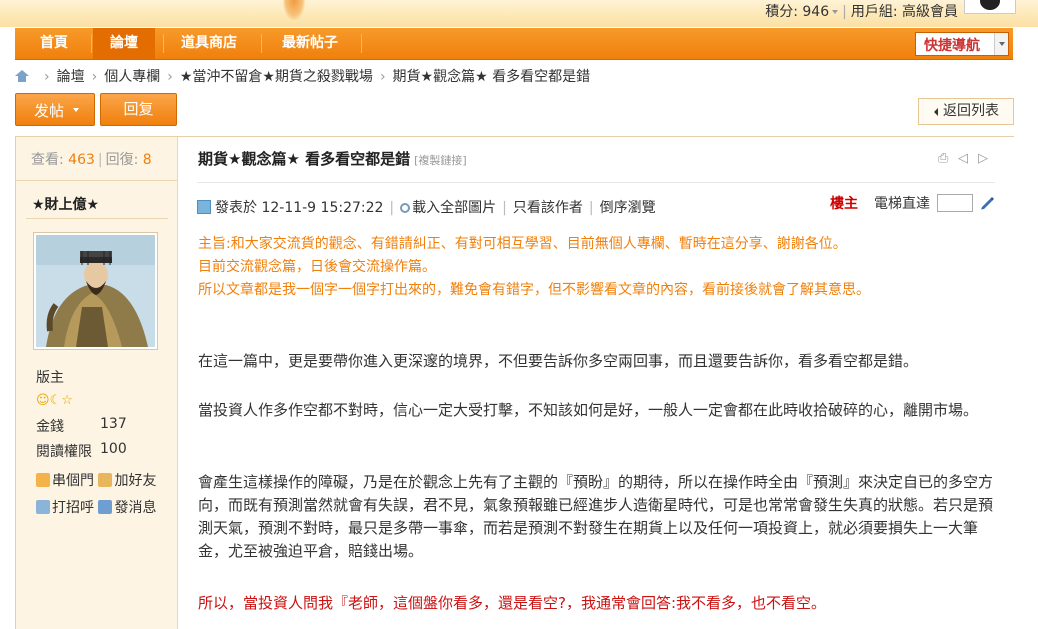 This screenshot has height=629, width=1038. What do you see at coordinates (955, 203) in the screenshot?
I see `floor-jump-input` at bounding box center [955, 203].